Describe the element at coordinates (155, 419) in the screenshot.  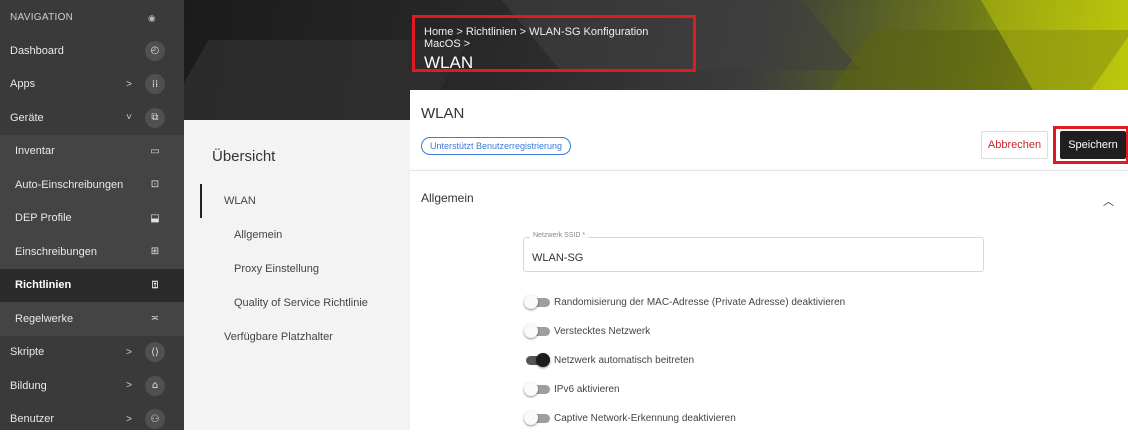
I see `users-icon: ⚇` at that location.